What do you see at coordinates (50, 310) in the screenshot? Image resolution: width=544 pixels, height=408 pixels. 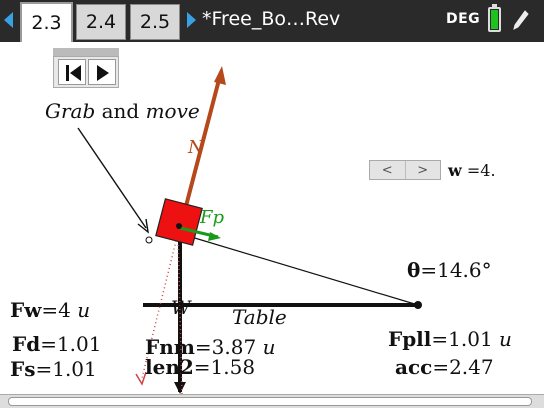 I see `fw-readout: Fw=4 u` at bounding box center [50, 310].